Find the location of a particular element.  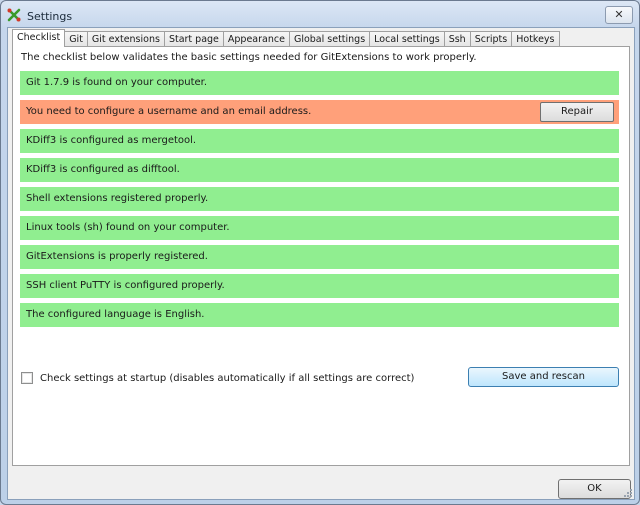

tab-git: Git is located at coordinates (76, 39).